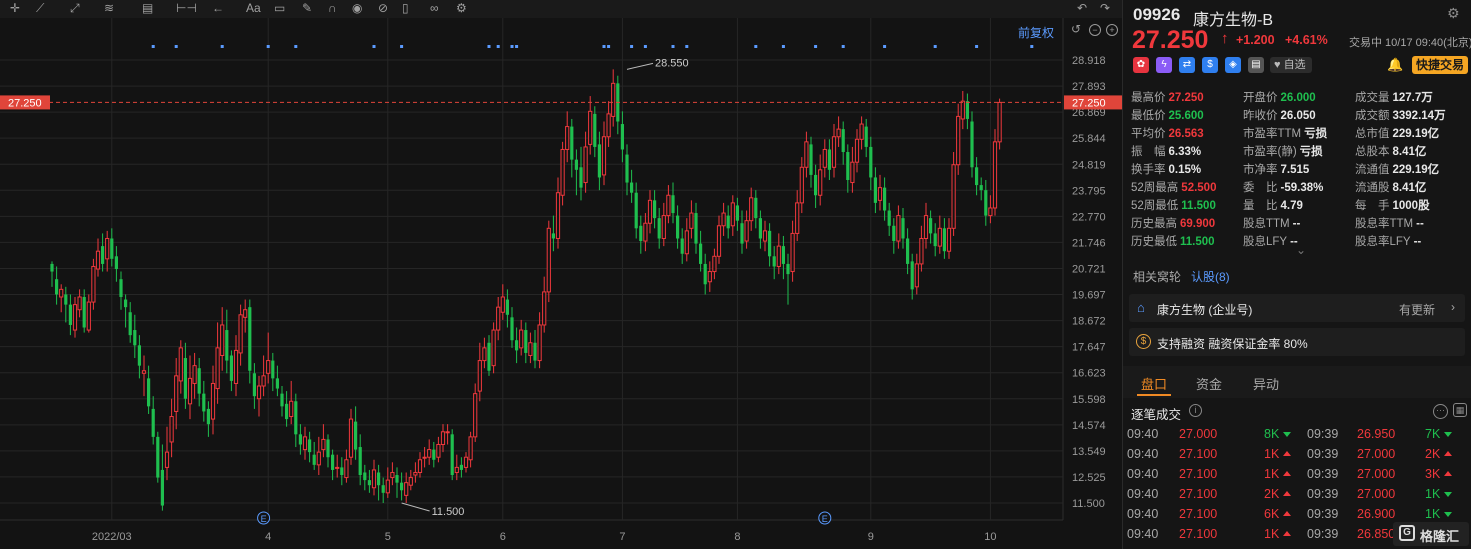  I want to click on self-select-button: ♥ 自选, so click(1291, 65).